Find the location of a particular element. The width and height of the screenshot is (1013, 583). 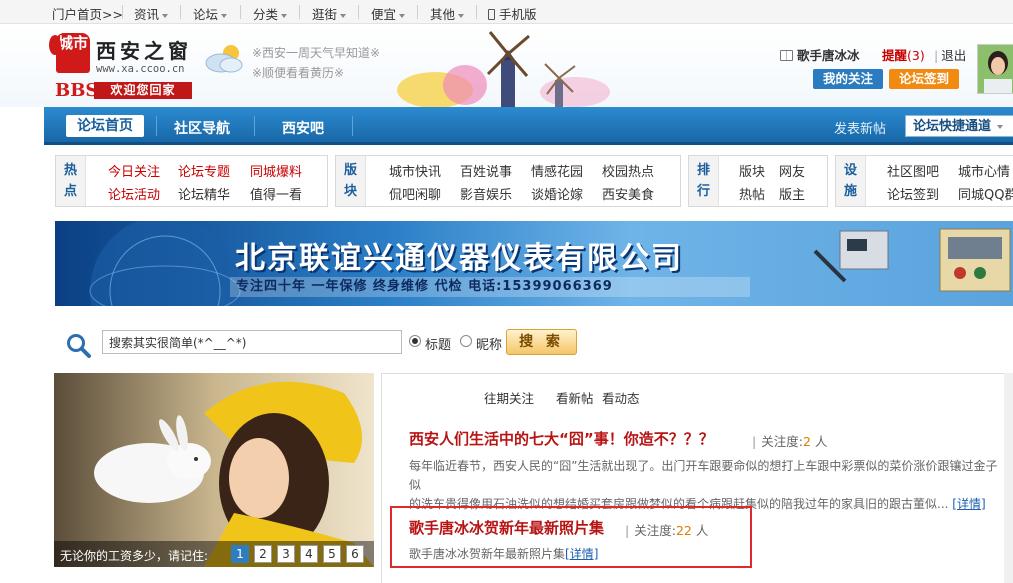

article-title: 歌手唐冰冰贺新年最新照片集 is located at coordinates (506, 527).